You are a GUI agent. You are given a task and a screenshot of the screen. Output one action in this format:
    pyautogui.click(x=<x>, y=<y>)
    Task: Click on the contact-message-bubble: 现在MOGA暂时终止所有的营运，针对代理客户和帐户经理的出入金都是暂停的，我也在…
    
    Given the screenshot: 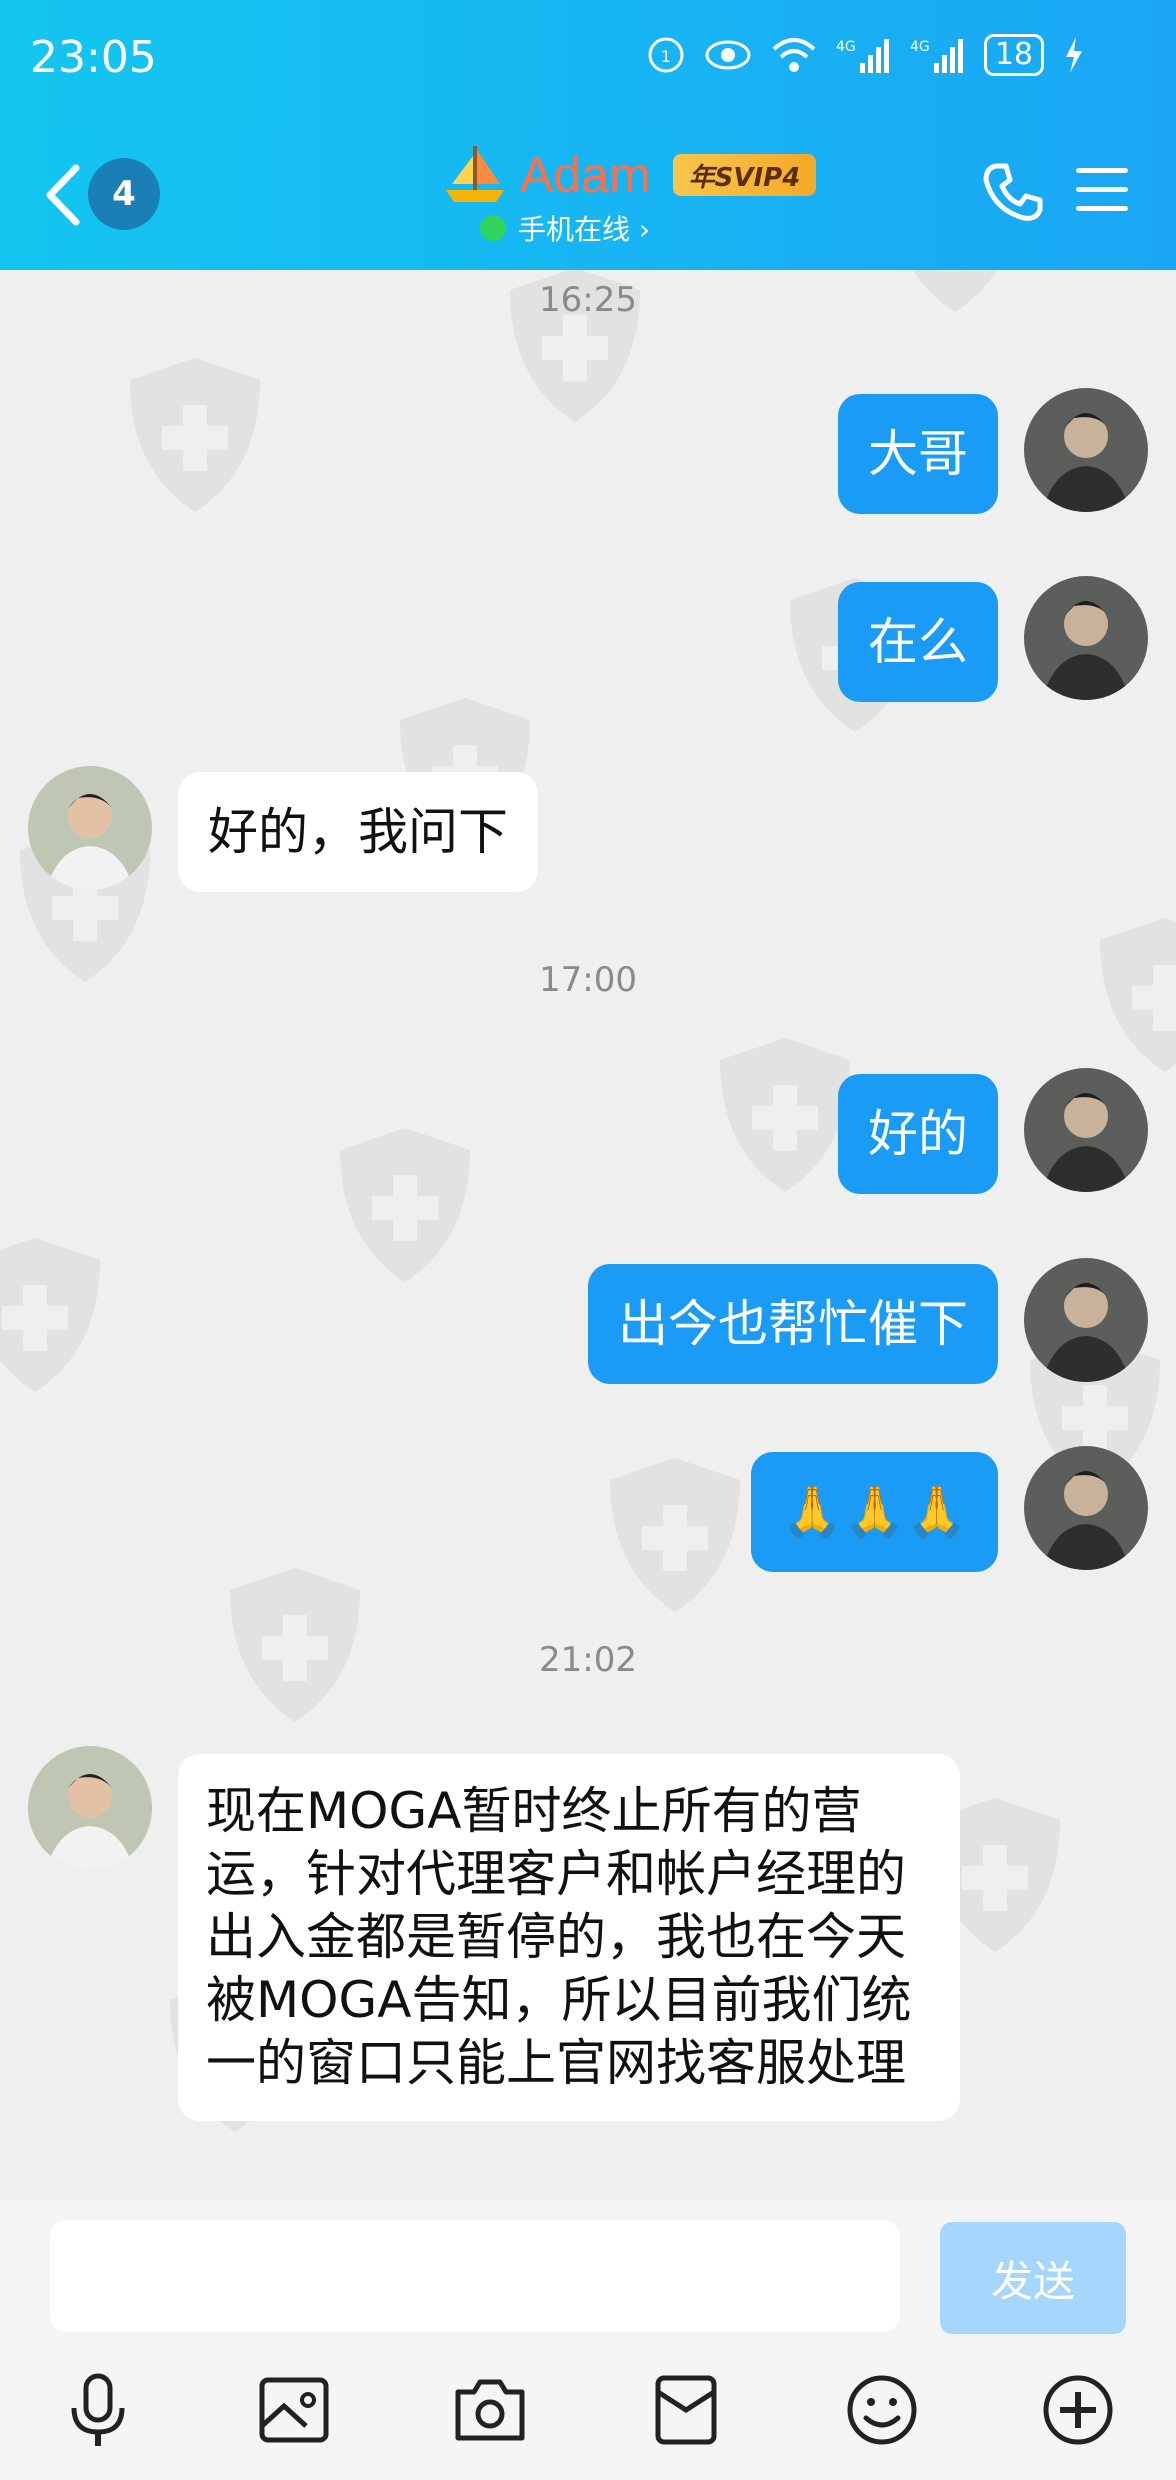 What is the action you would take?
    pyautogui.click(x=569, y=1937)
    